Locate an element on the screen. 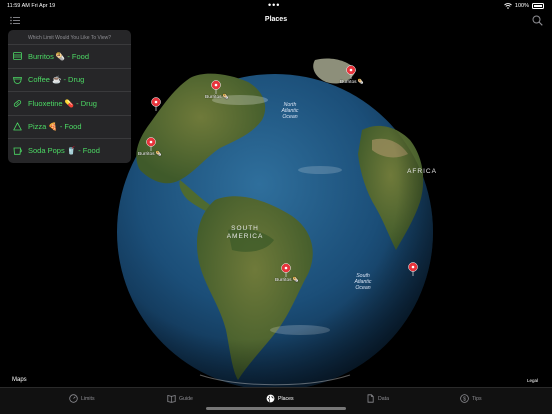 The height and width of the screenshot is (414, 552). popover-item-fluoxetine: Fluoxetine 💊 - Drug is located at coordinates (69, 104).